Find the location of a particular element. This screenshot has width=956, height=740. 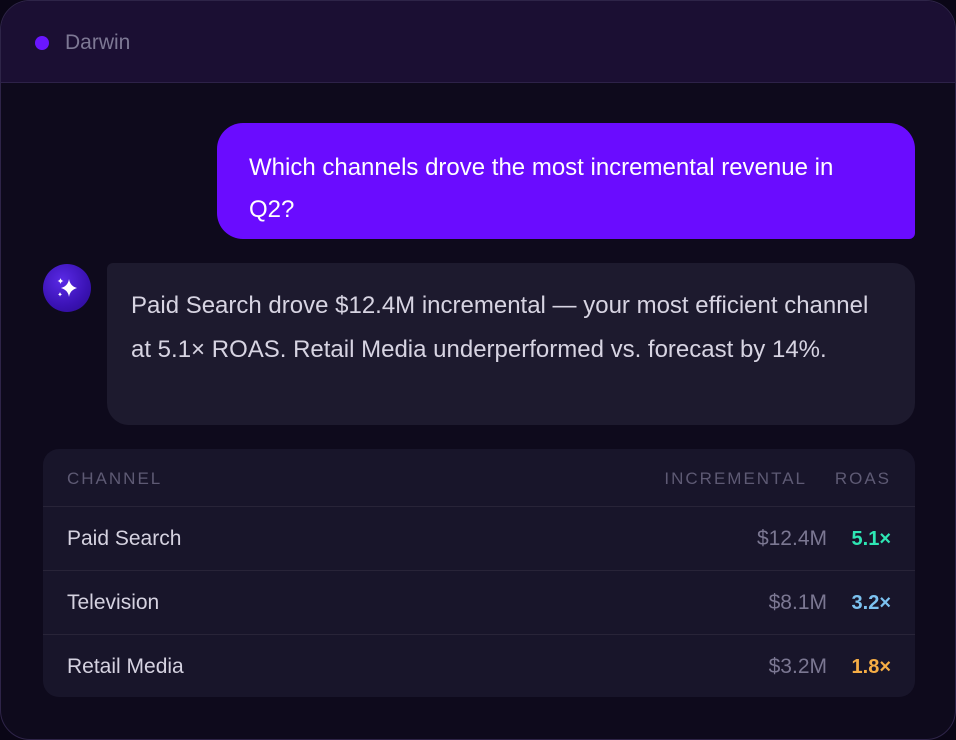

app-title: Darwin is located at coordinates (98, 42).